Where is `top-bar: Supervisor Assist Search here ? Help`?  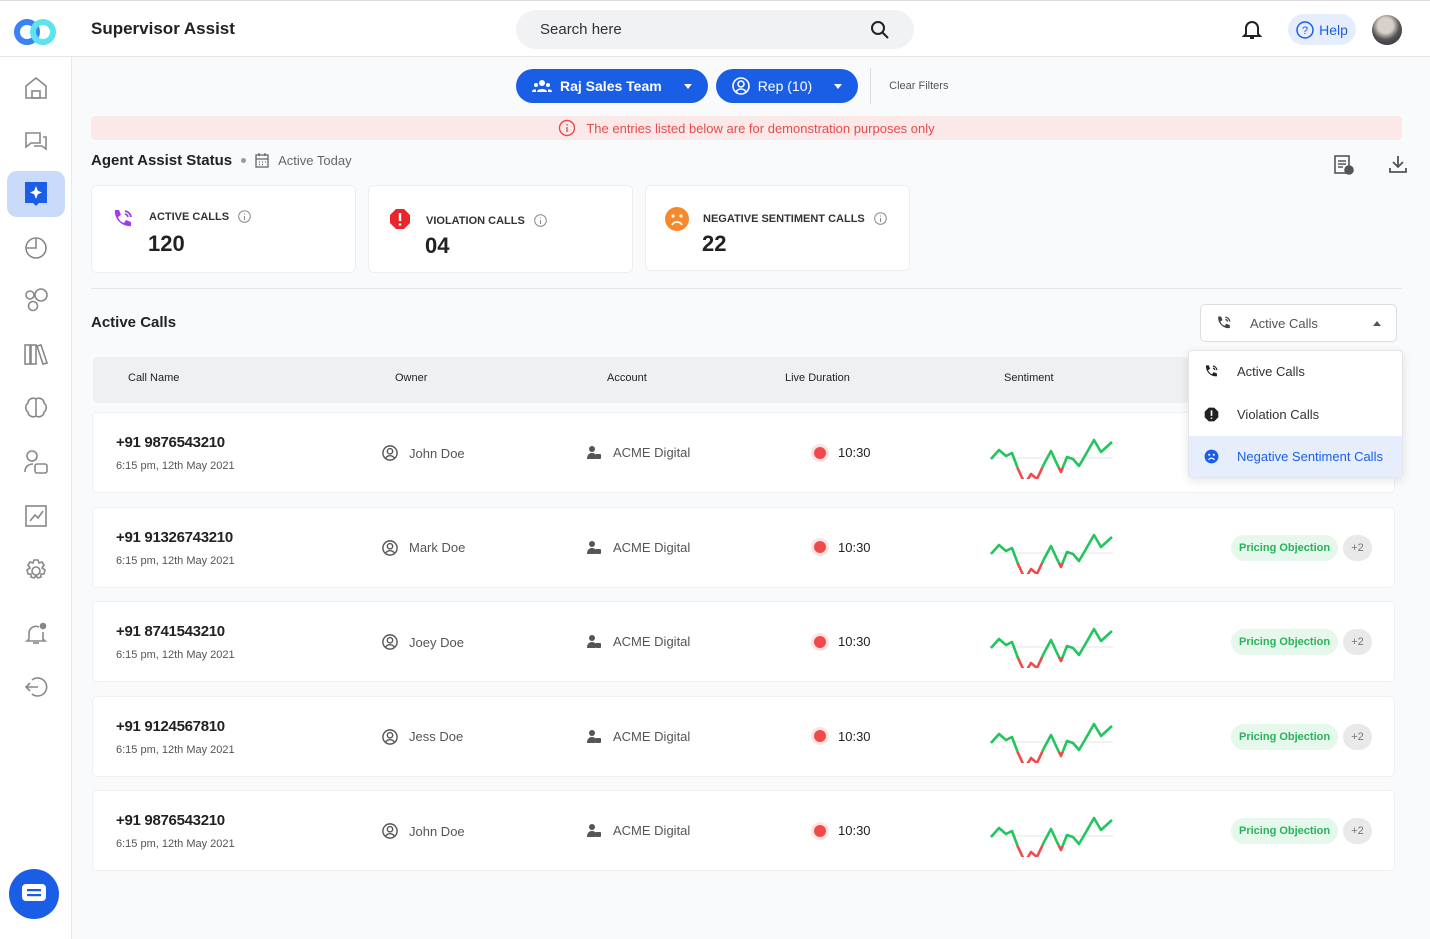
top-bar: Supervisor Assist Search here ? Help is located at coordinates (715, 28).